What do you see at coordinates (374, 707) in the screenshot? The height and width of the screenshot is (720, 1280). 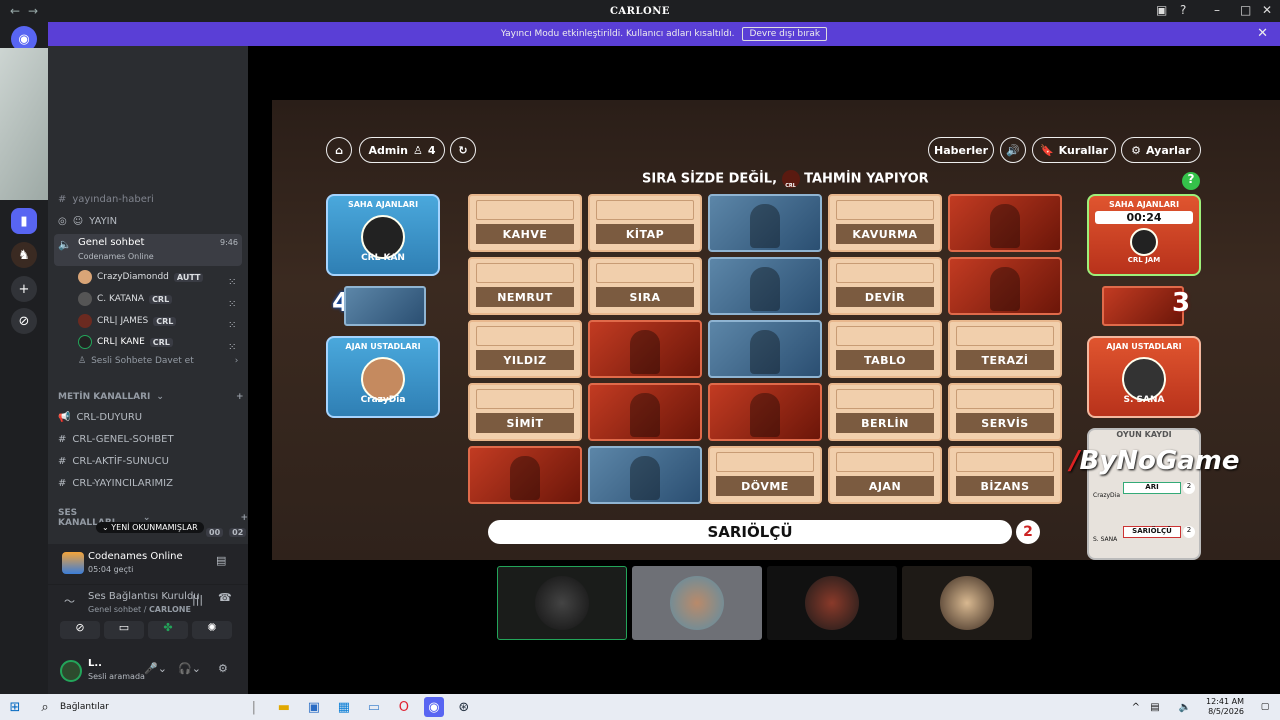 I see `app-icon: ▭` at bounding box center [374, 707].